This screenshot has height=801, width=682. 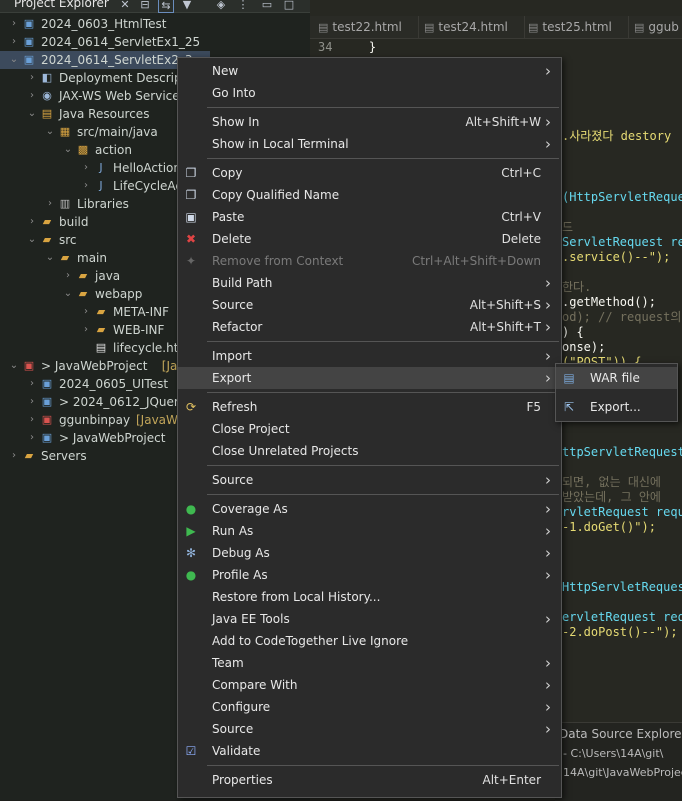 What do you see at coordinates (369, 407) in the screenshot?
I see `menu-item-refresh: ⟳ Refresh F5` at bounding box center [369, 407].